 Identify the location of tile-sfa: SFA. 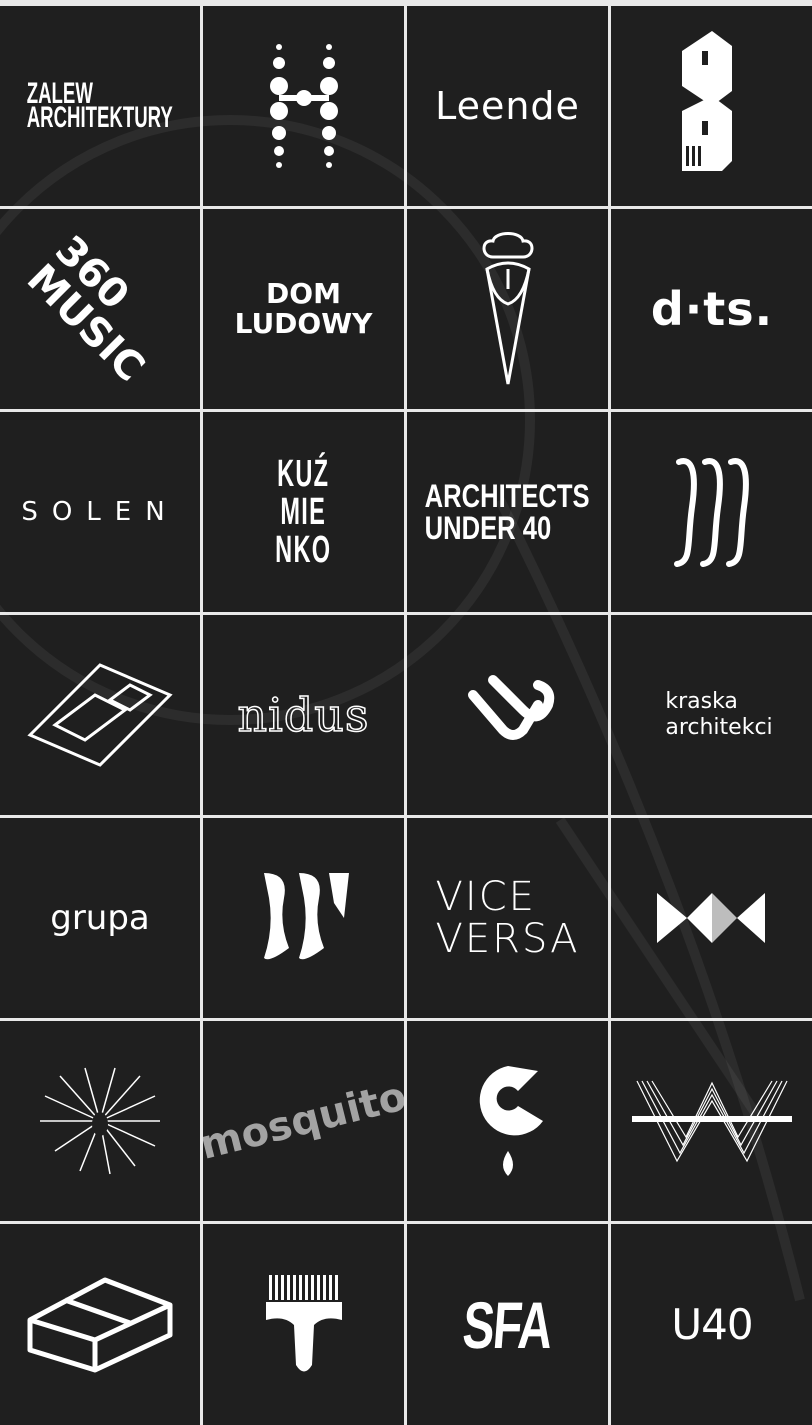
(507, 1324).